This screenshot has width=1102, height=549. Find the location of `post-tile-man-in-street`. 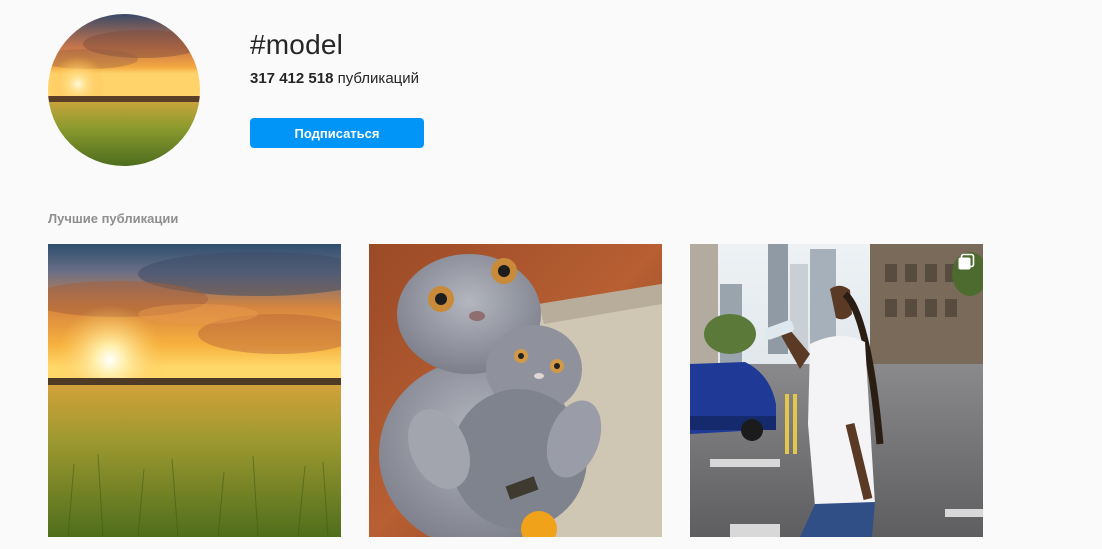

post-tile-man-in-street is located at coordinates (836, 390).